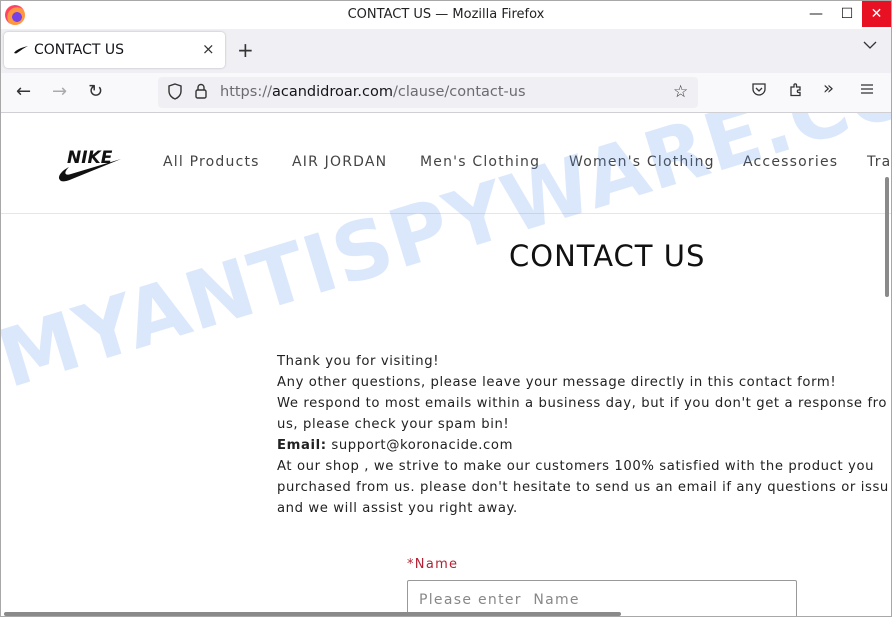  What do you see at coordinates (828, 88) in the screenshot?
I see `overflow-menu-icon: »` at bounding box center [828, 88].